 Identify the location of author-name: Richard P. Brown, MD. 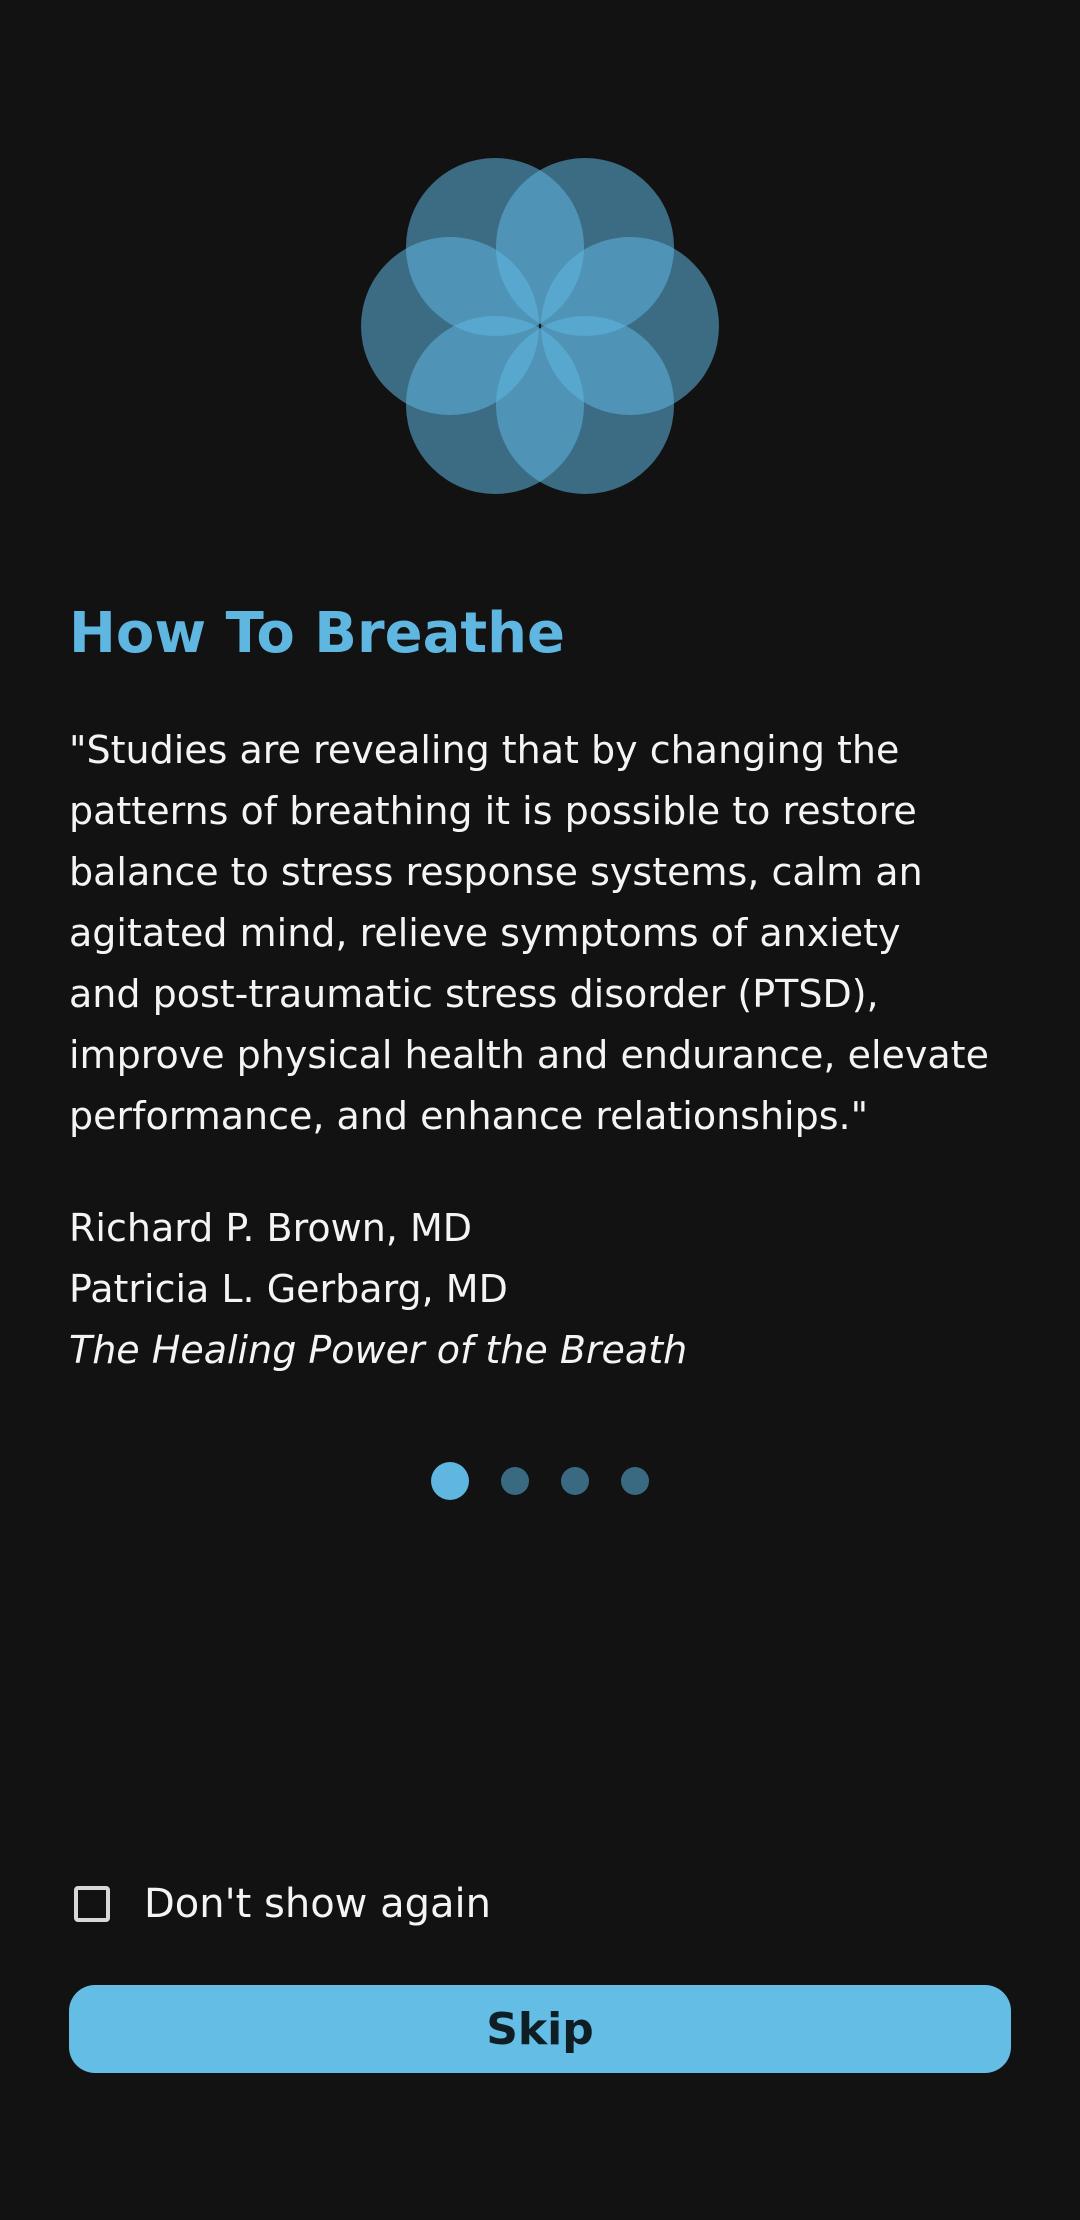
(271, 1228).